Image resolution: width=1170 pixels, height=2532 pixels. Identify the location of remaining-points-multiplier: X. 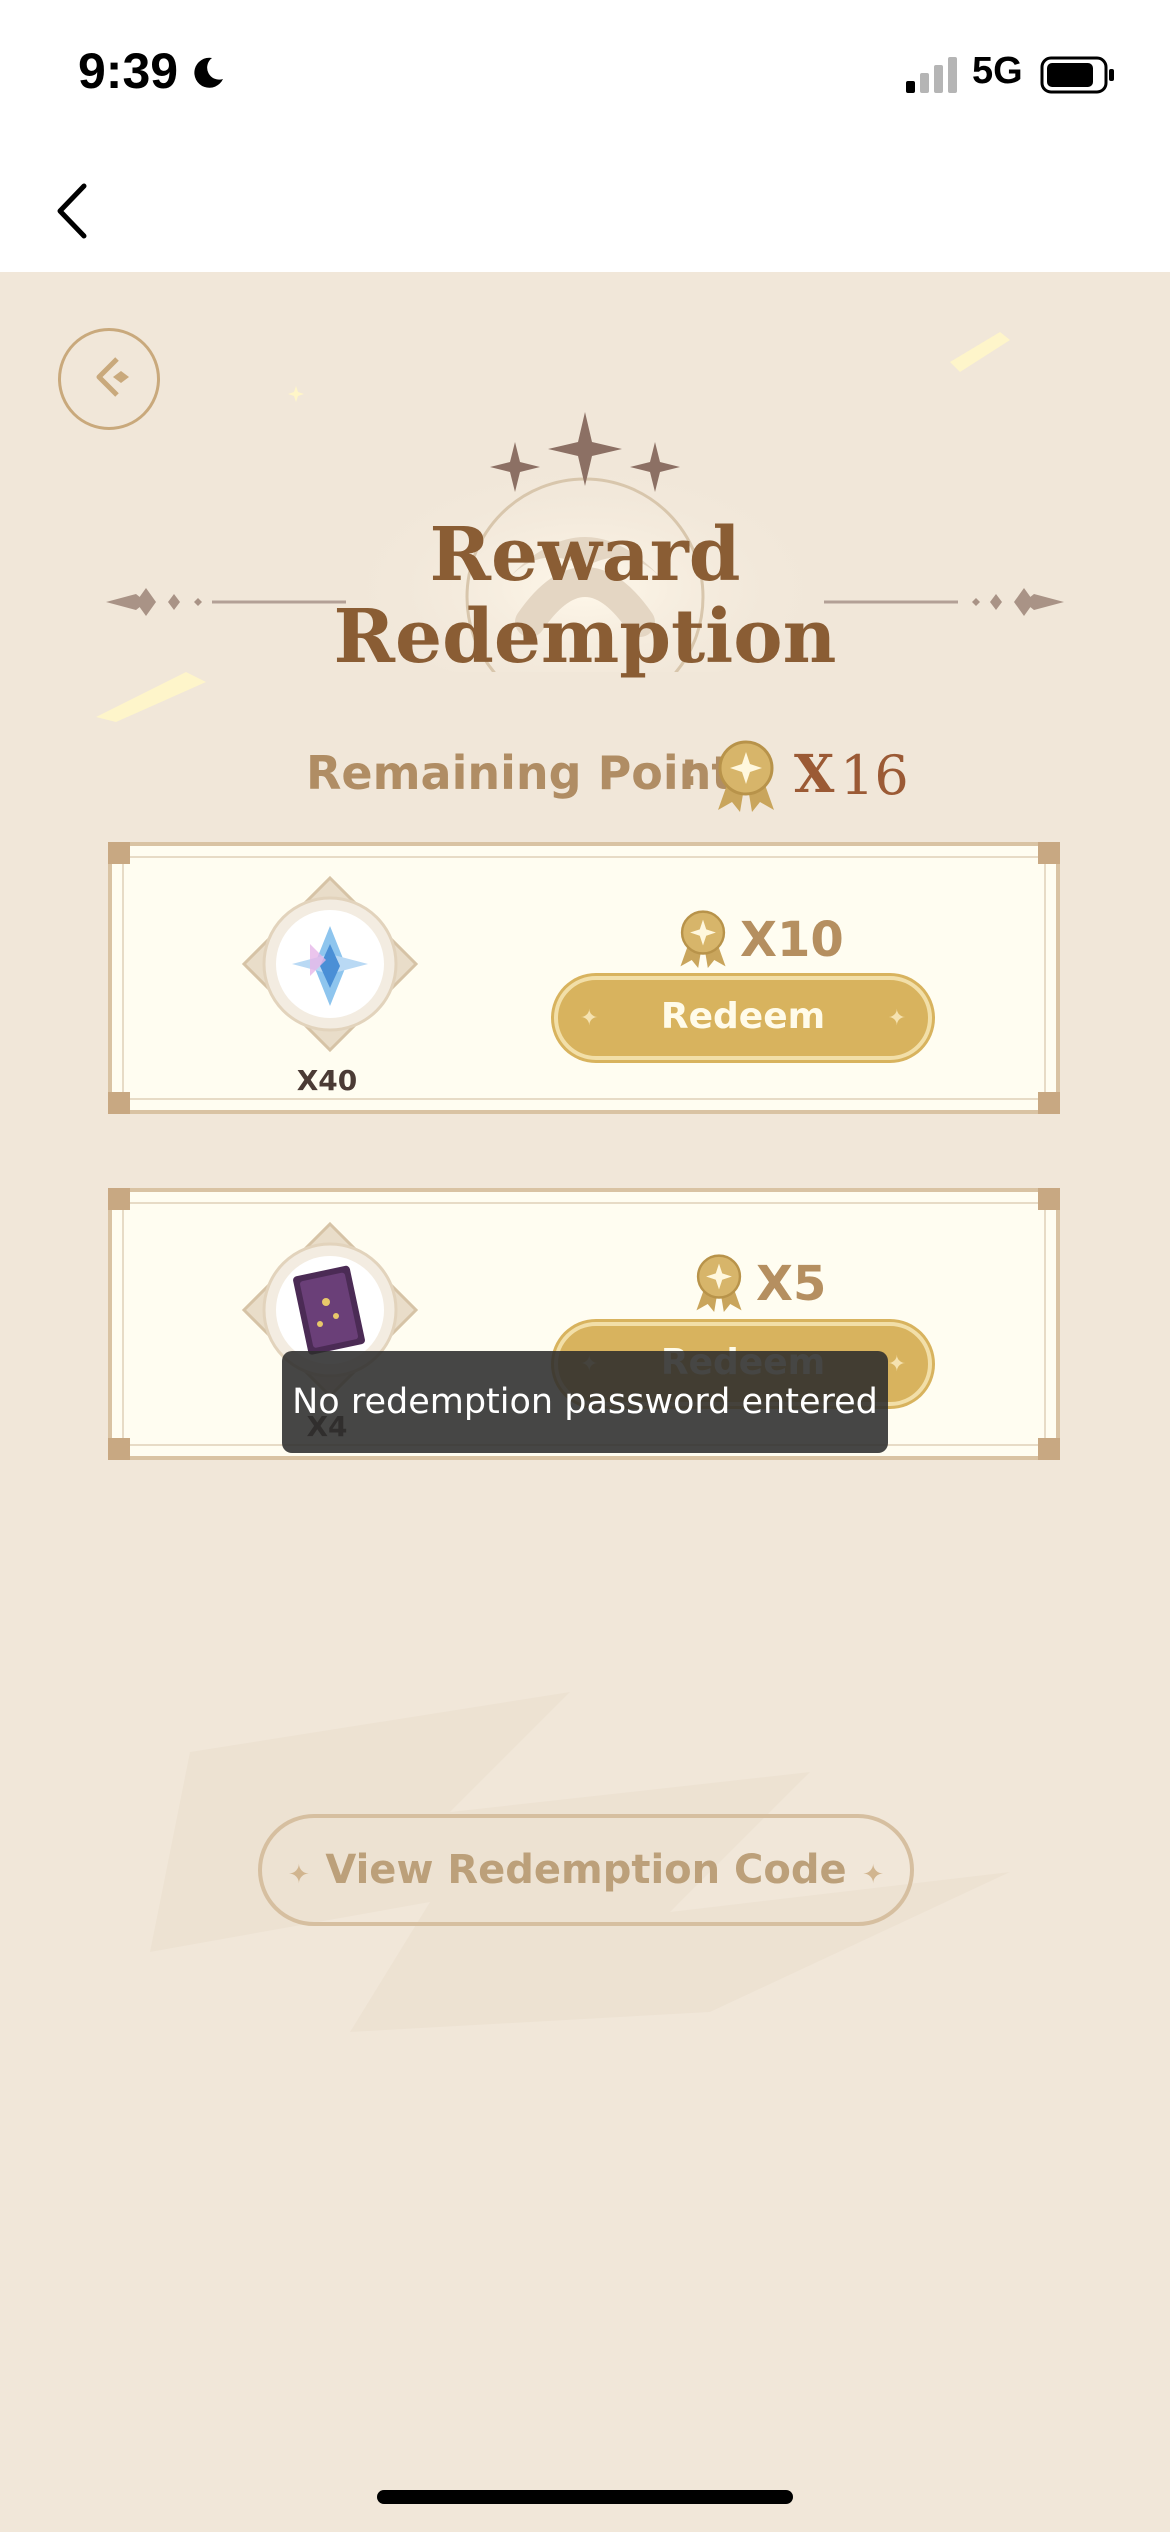
(814, 774).